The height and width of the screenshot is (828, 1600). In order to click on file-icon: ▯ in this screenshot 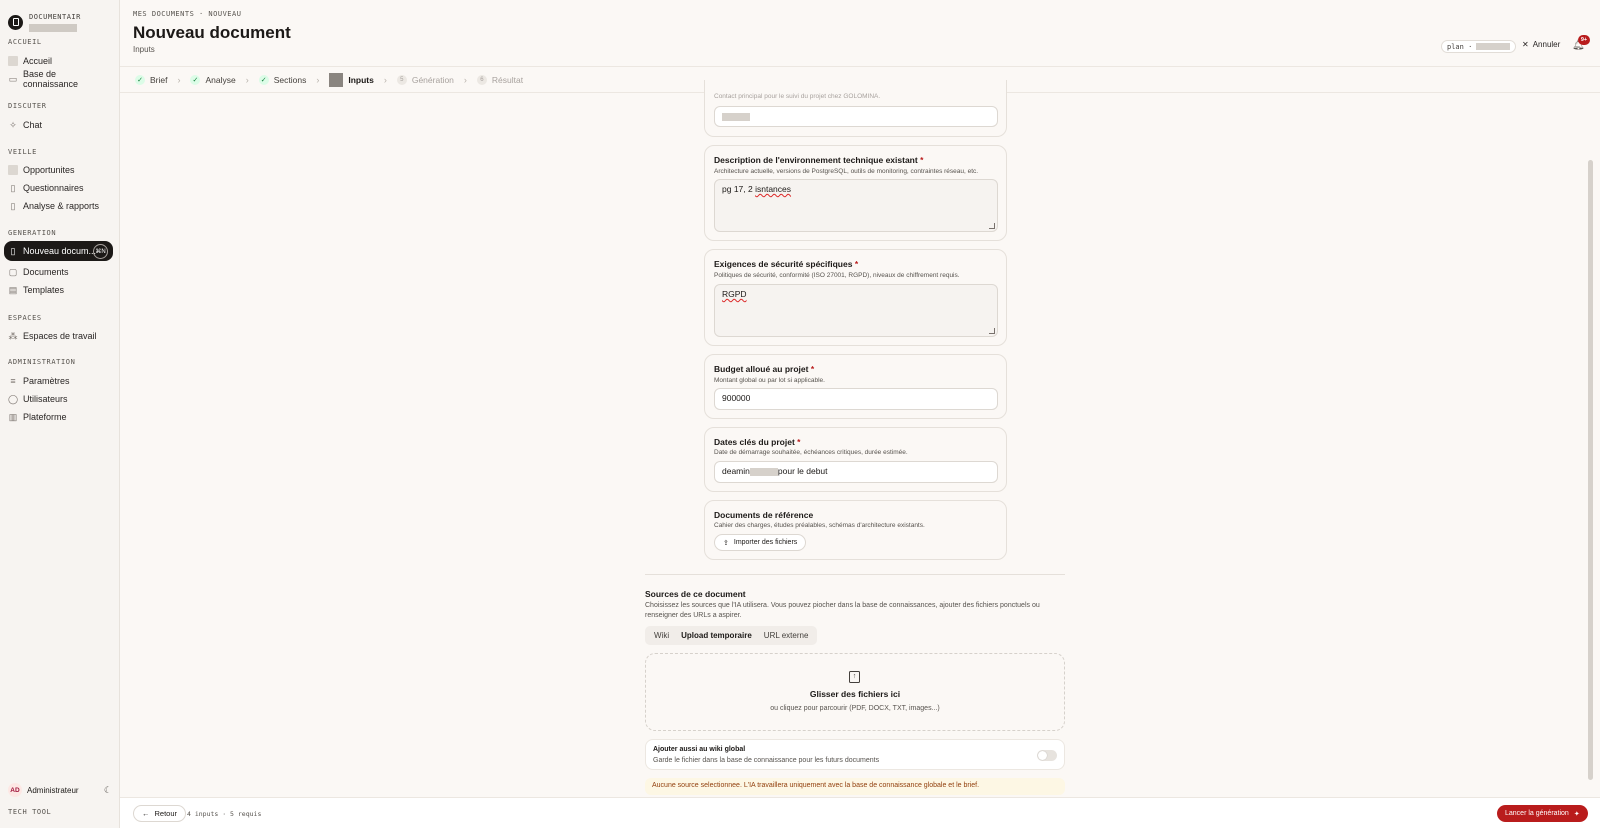, I will do `click(13, 187)`.